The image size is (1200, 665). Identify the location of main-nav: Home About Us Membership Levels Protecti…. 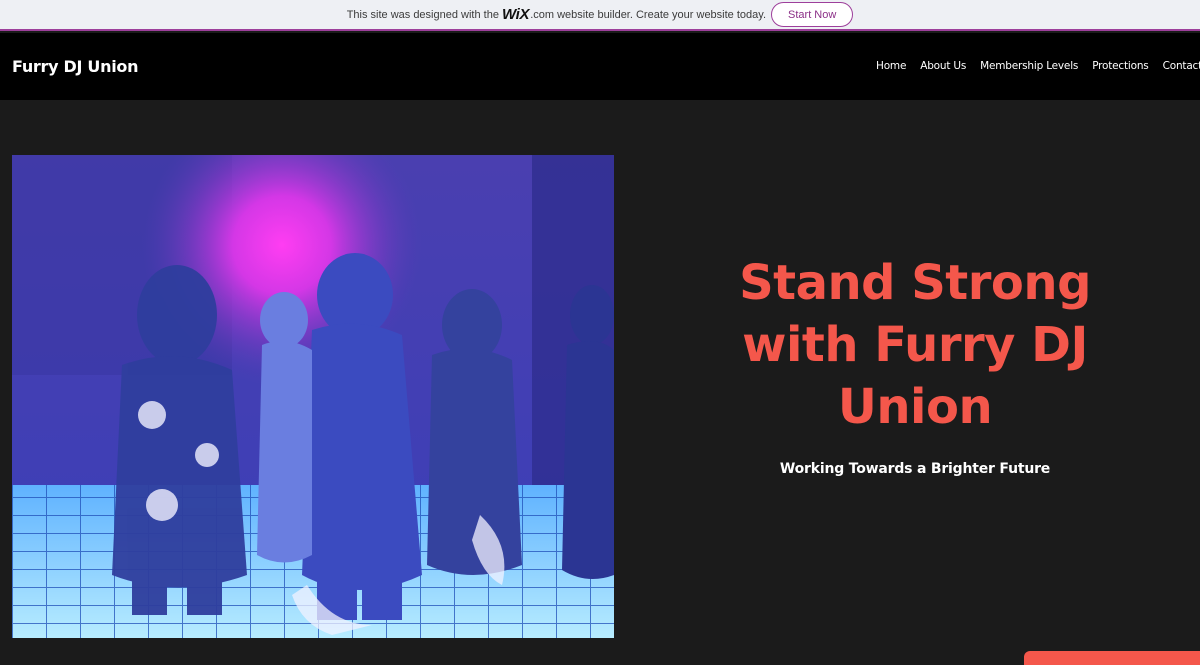
(1038, 66).